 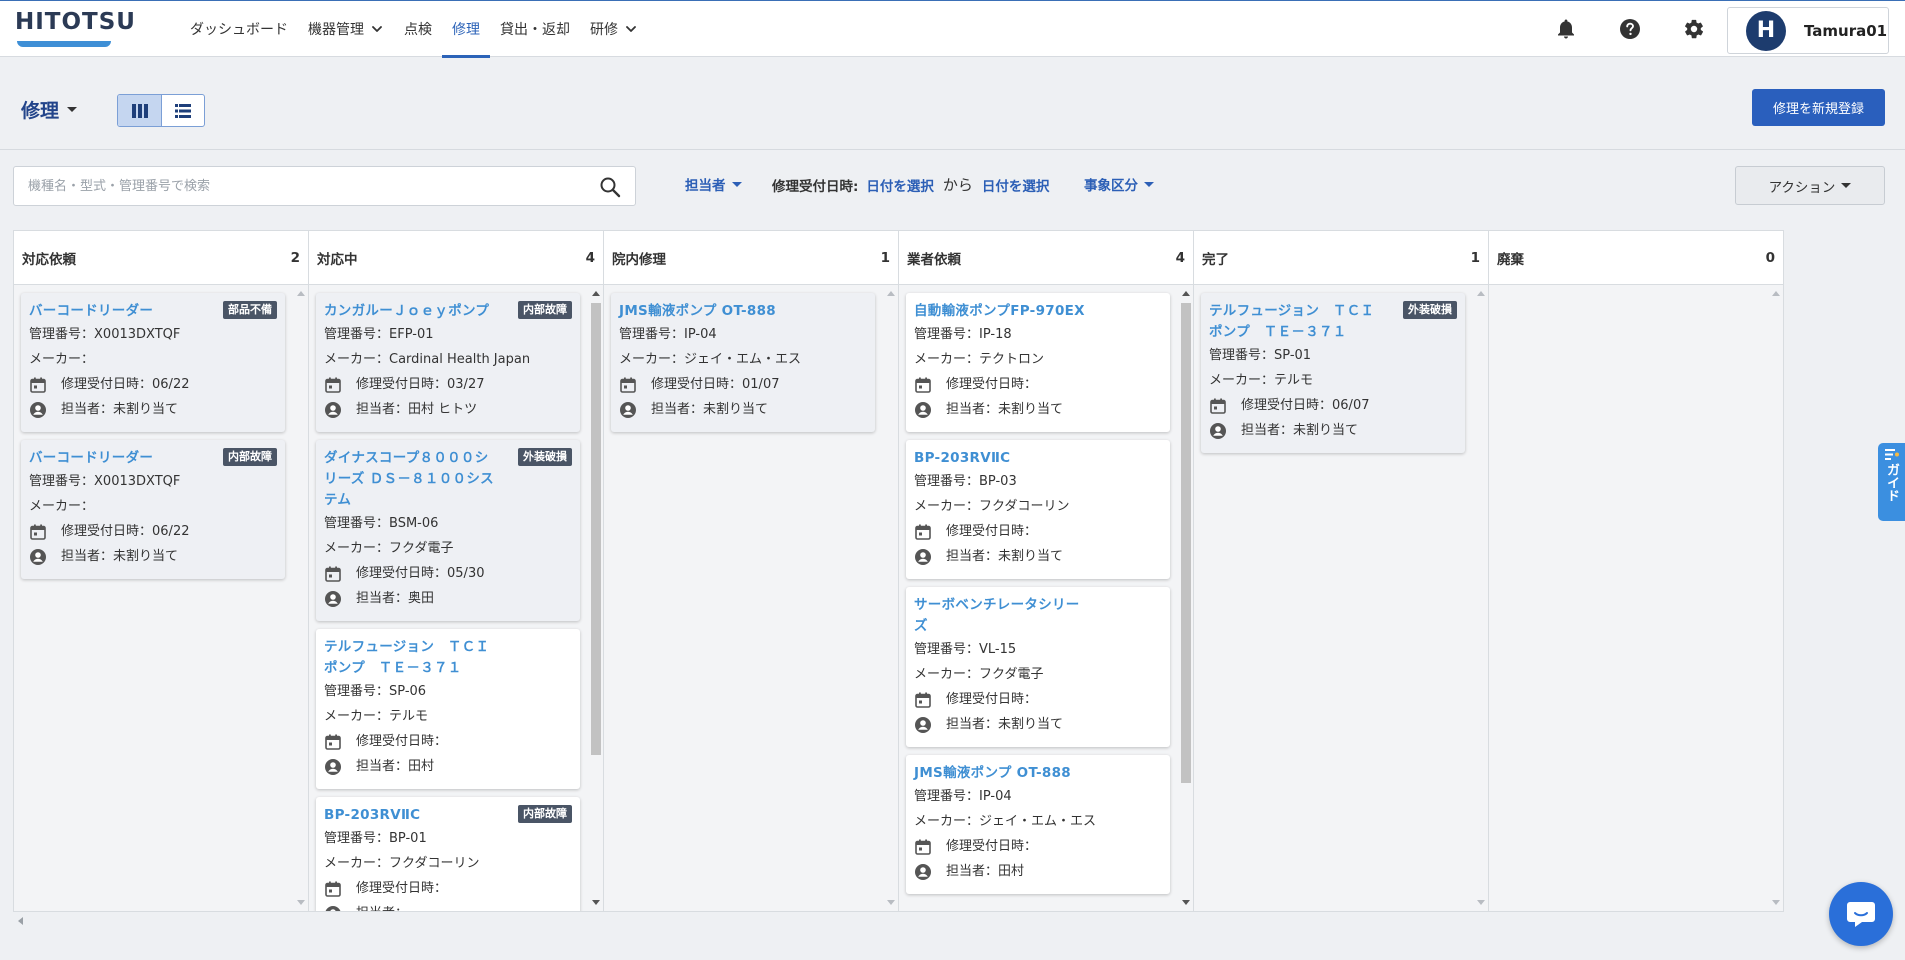 What do you see at coordinates (49, 109) in the screenshot?
I see `page-title-dropdown: 修理` at bounding box center [49, 109].